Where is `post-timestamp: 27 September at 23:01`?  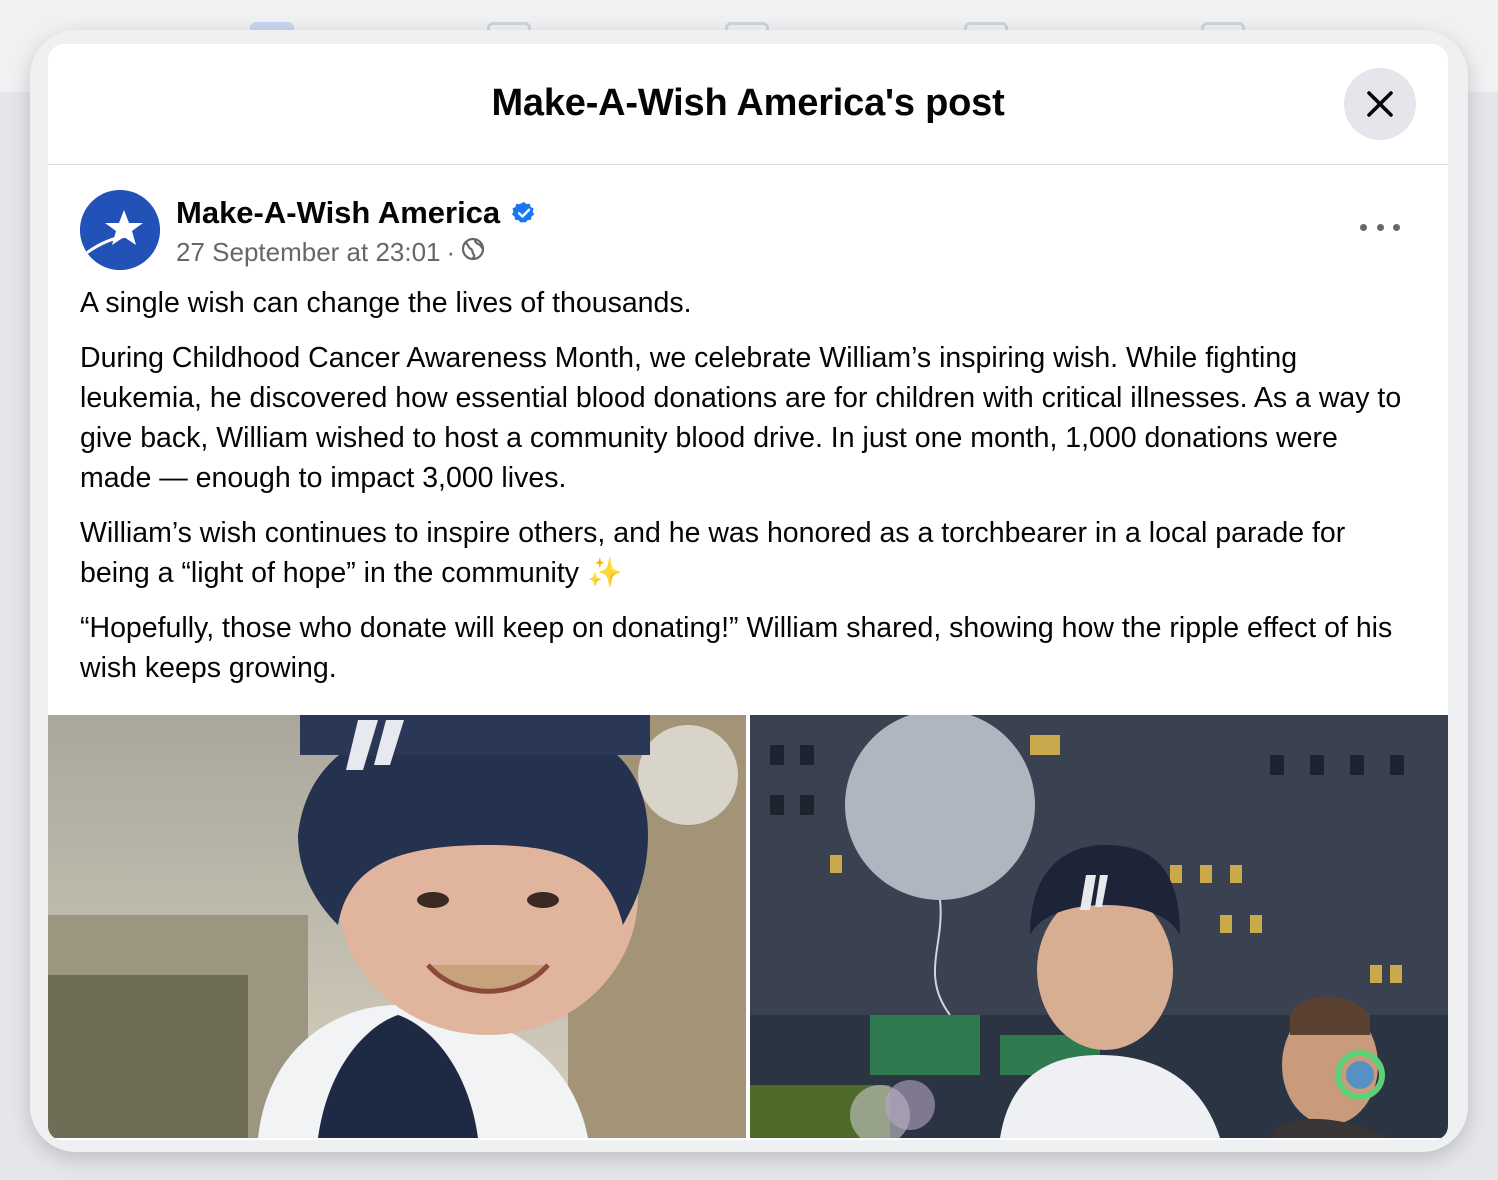 post-timestamp: 27 September at 23:01 is located at coordinates (308, 252).